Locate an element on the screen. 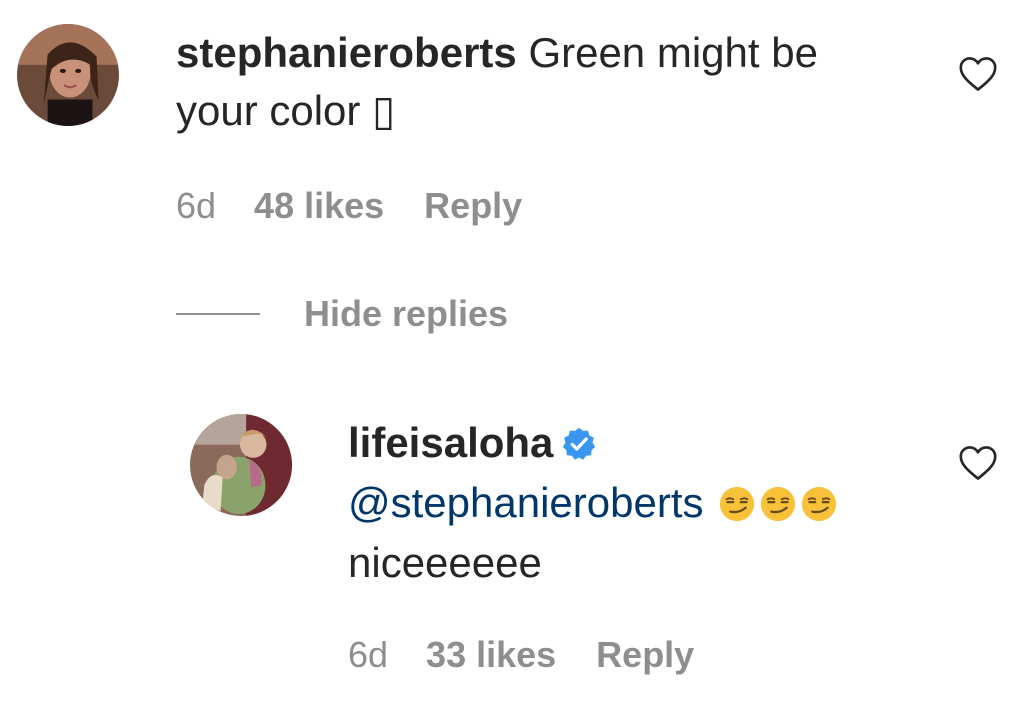  reply-line-mention: @stephanieroberts is located at coordinates (648, 503).